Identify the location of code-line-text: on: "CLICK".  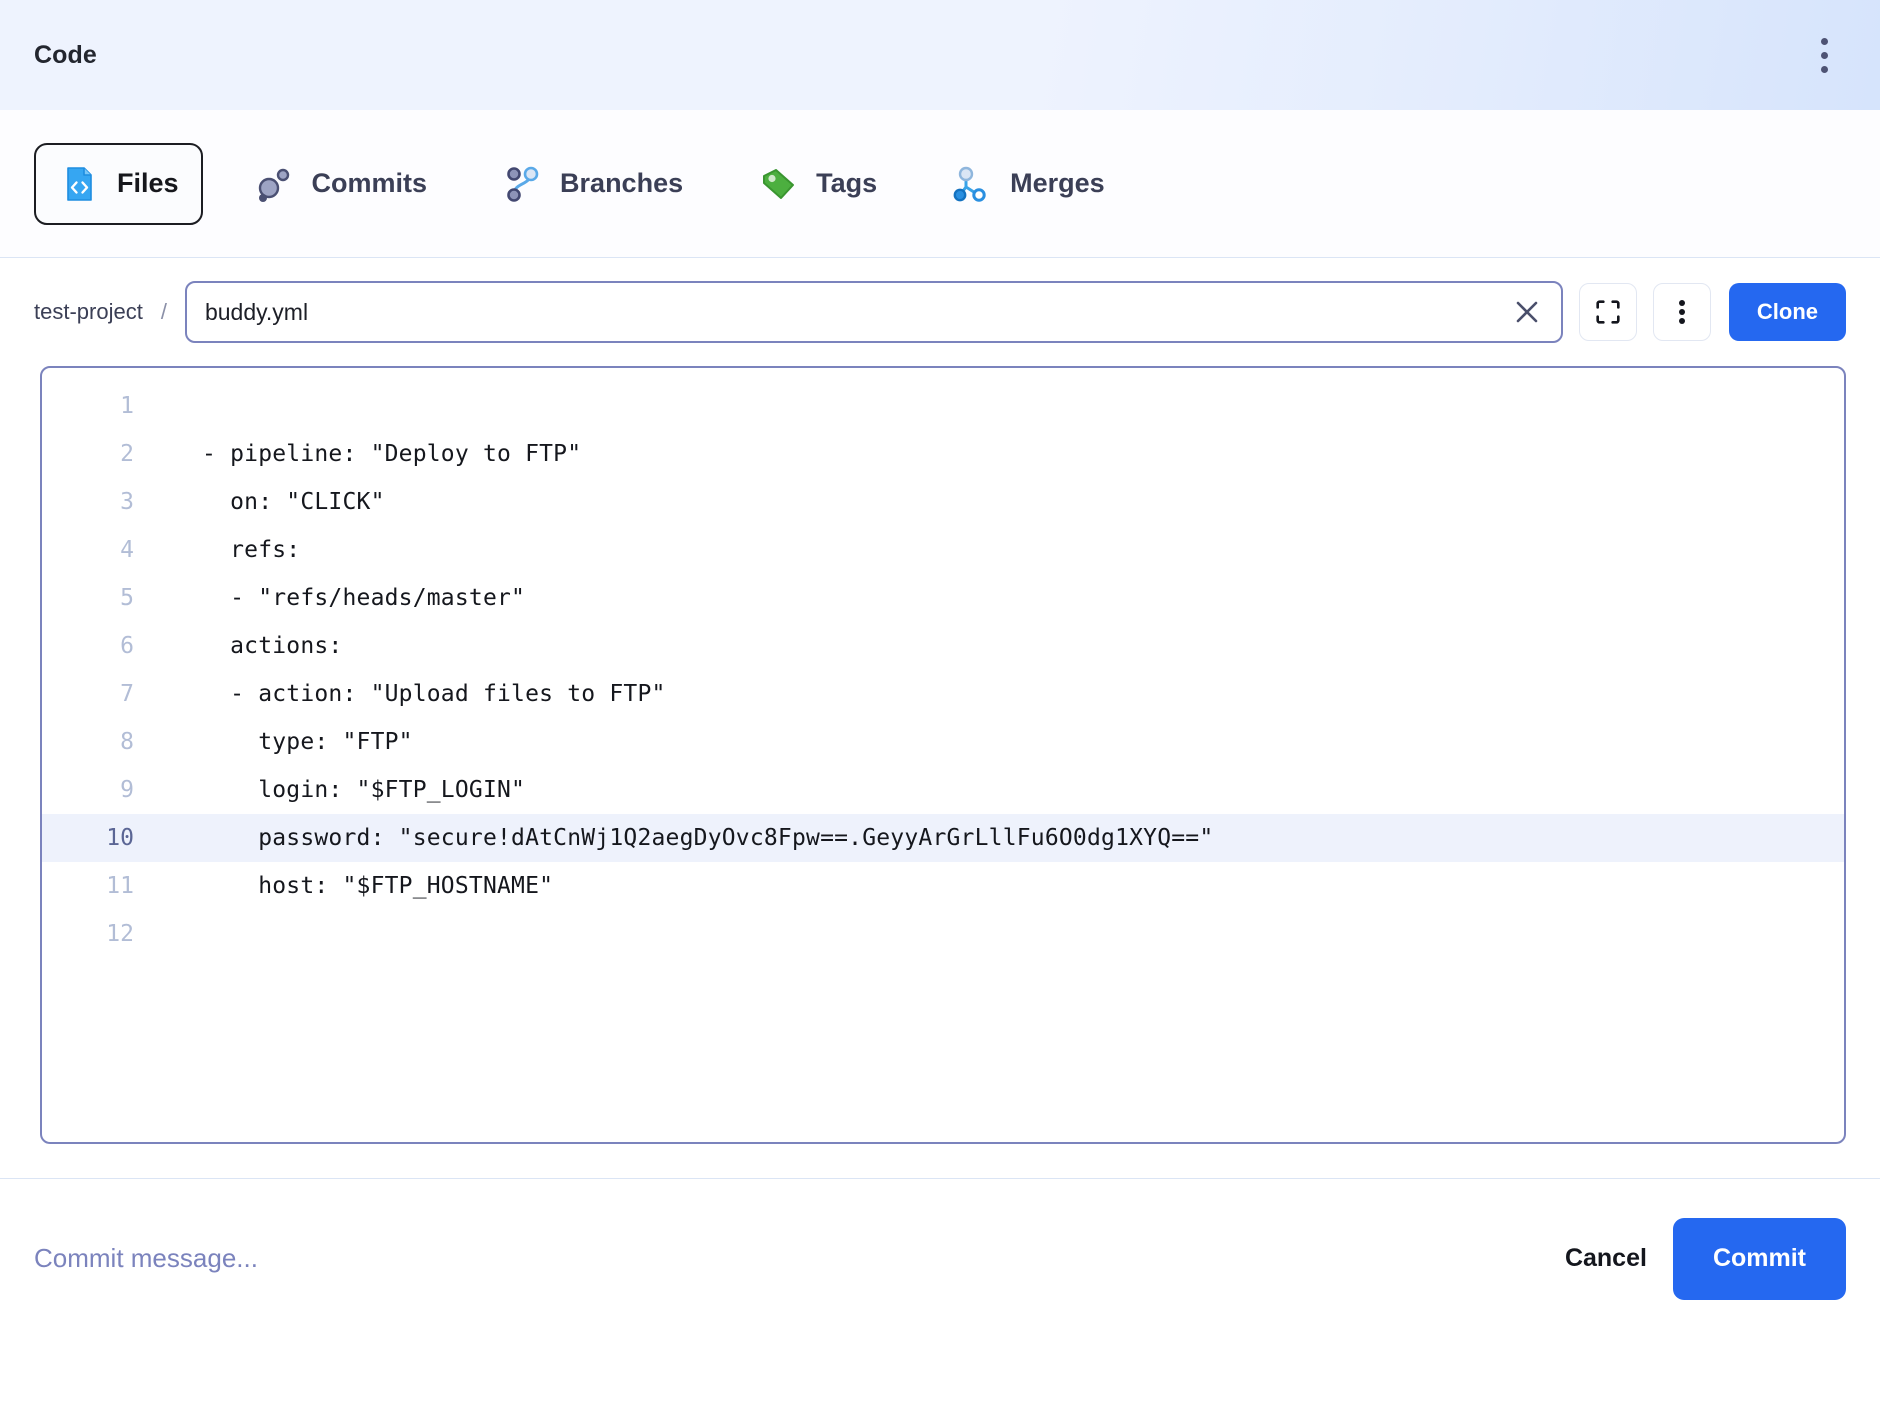
(293, 502).